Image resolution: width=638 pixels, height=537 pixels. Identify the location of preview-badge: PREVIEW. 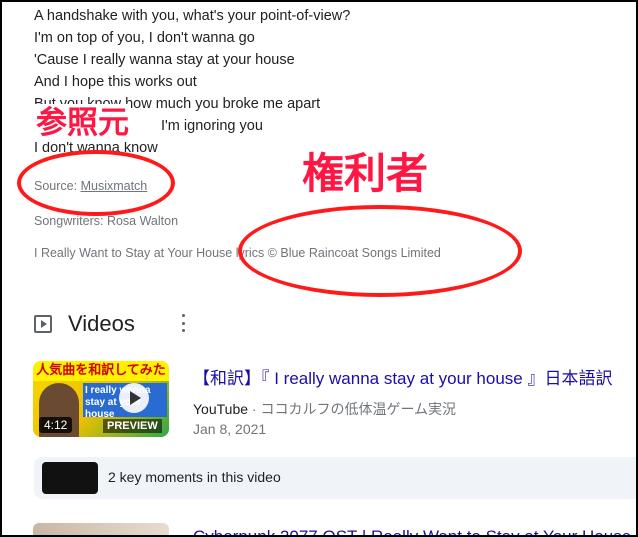
(132, 426).